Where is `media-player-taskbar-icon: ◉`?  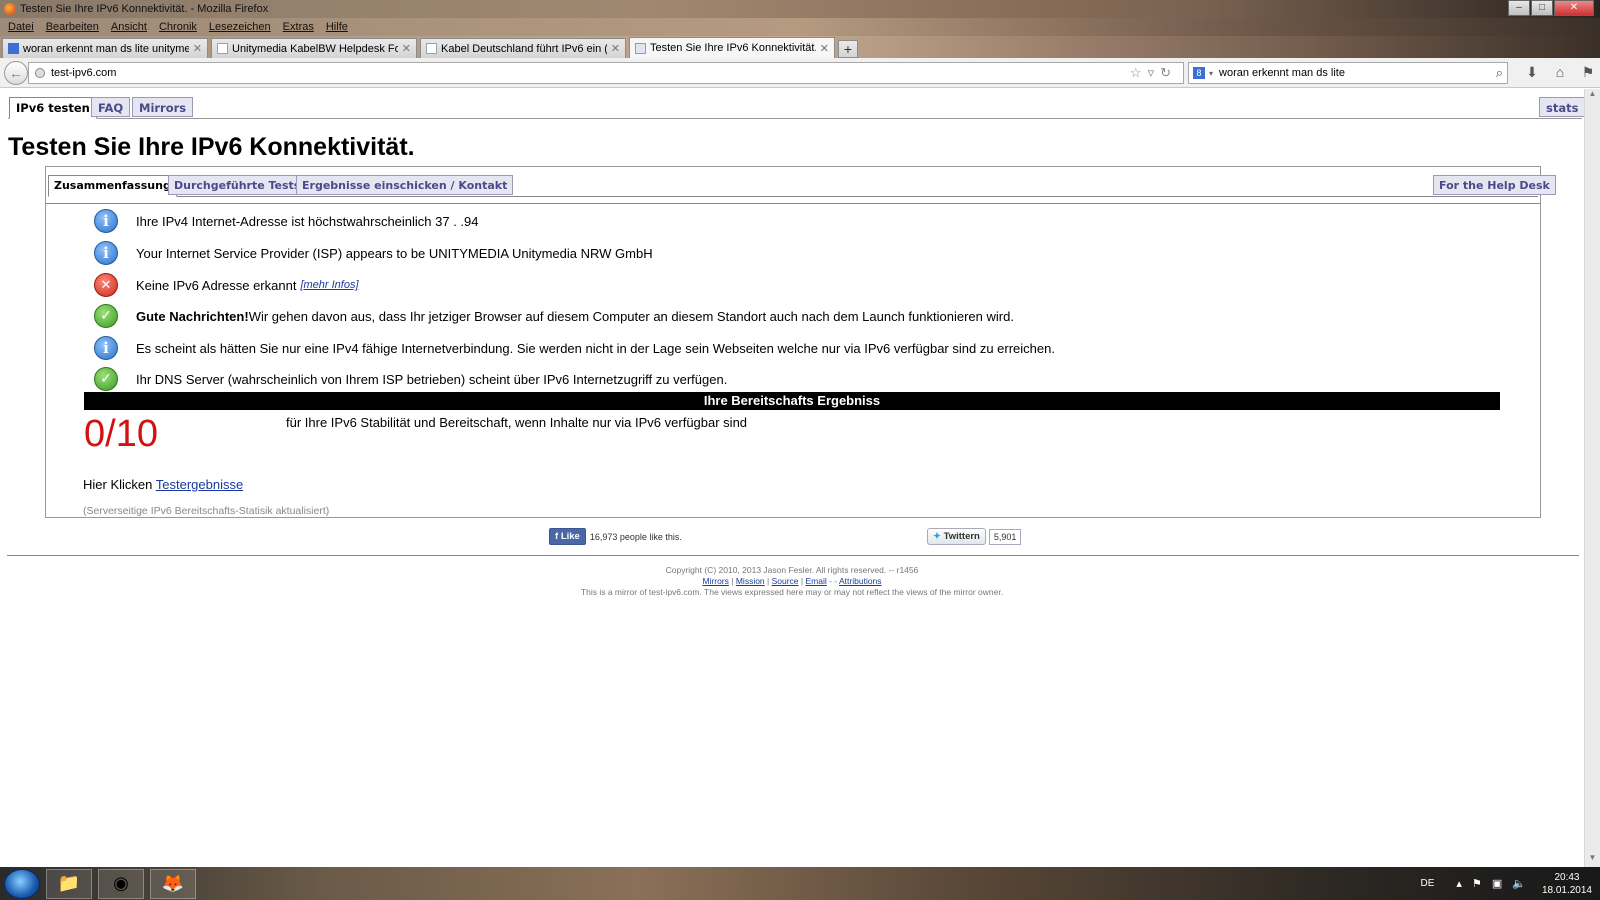
media-player-taskbar-icon: ◉ is located at coordinates (121, 883).